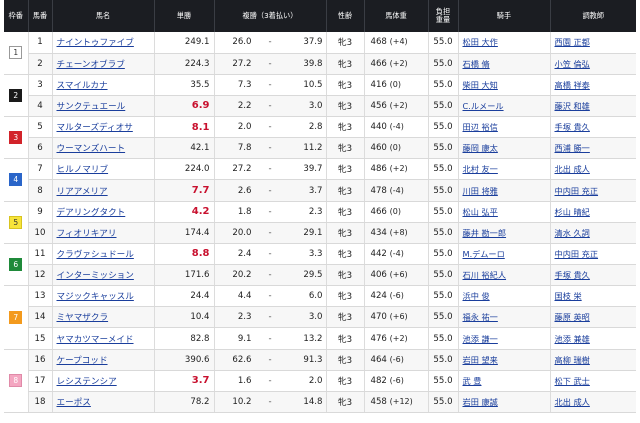  I want to click on horse-name-link: ウーマンズハート, so click(91, 149).